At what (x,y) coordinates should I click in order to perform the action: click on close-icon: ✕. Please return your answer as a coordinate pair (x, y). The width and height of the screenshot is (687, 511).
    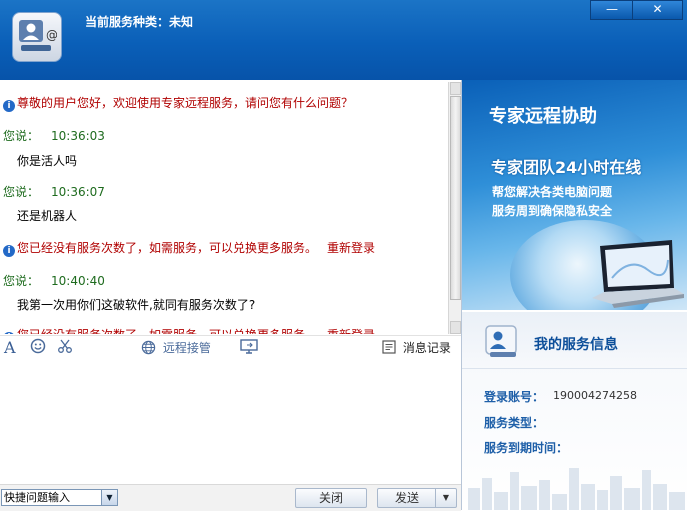
    Looking at the image, I should click on (657, 10).